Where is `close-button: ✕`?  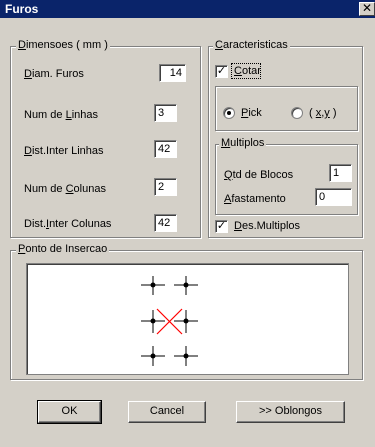
close-button: ✕ is located at coordinates (367, 9).